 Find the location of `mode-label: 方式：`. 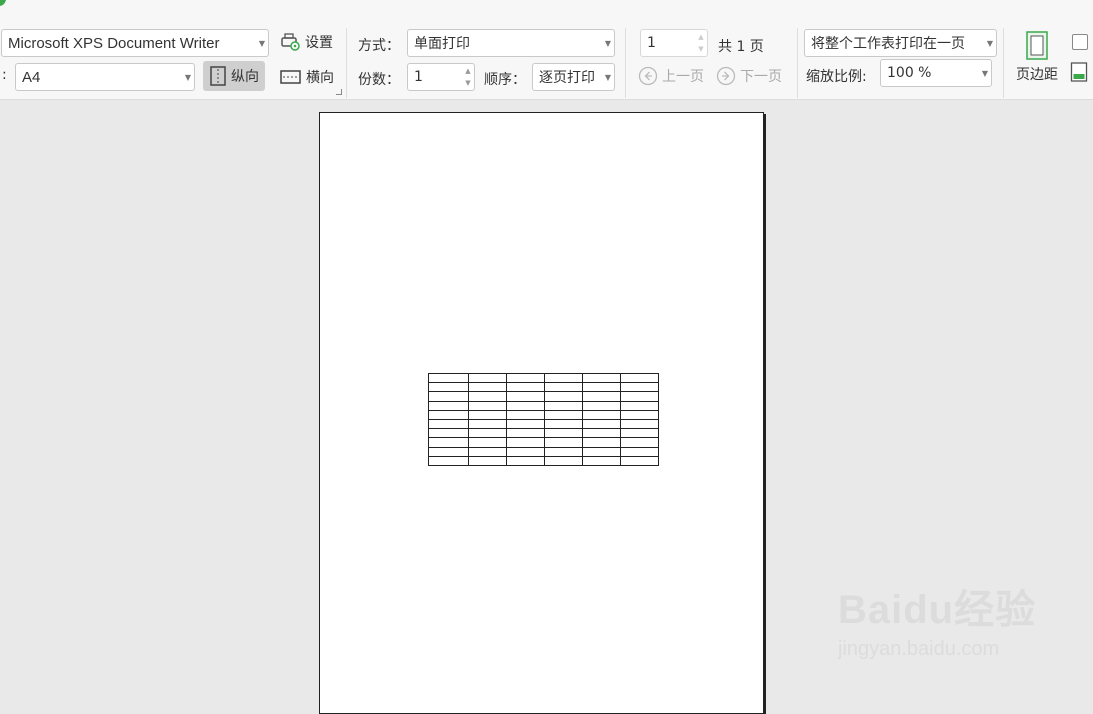

mode-label: 方式： is located at coordinates (379, 46).